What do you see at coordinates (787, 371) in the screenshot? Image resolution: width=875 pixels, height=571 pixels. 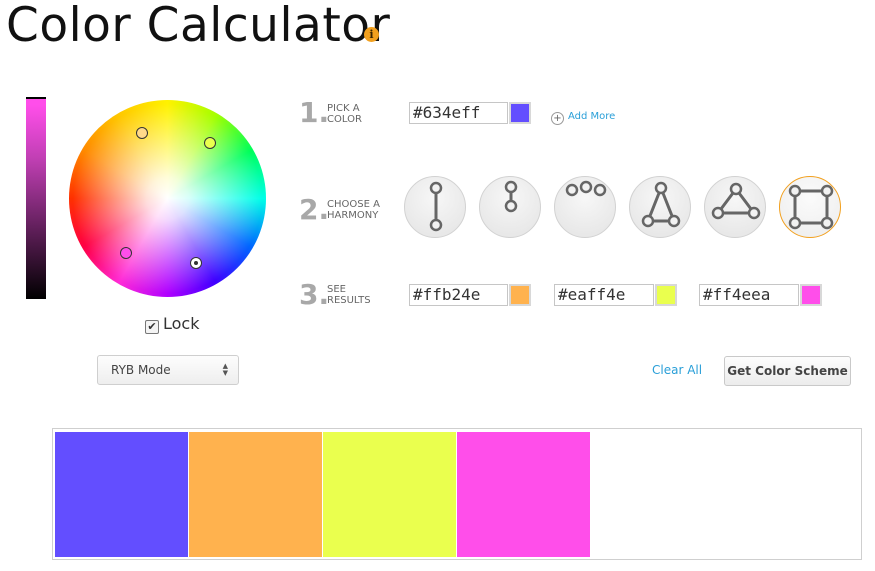 I see `get-color-scheme-button: Get Color Scheme` at bounding box center [787, 371].